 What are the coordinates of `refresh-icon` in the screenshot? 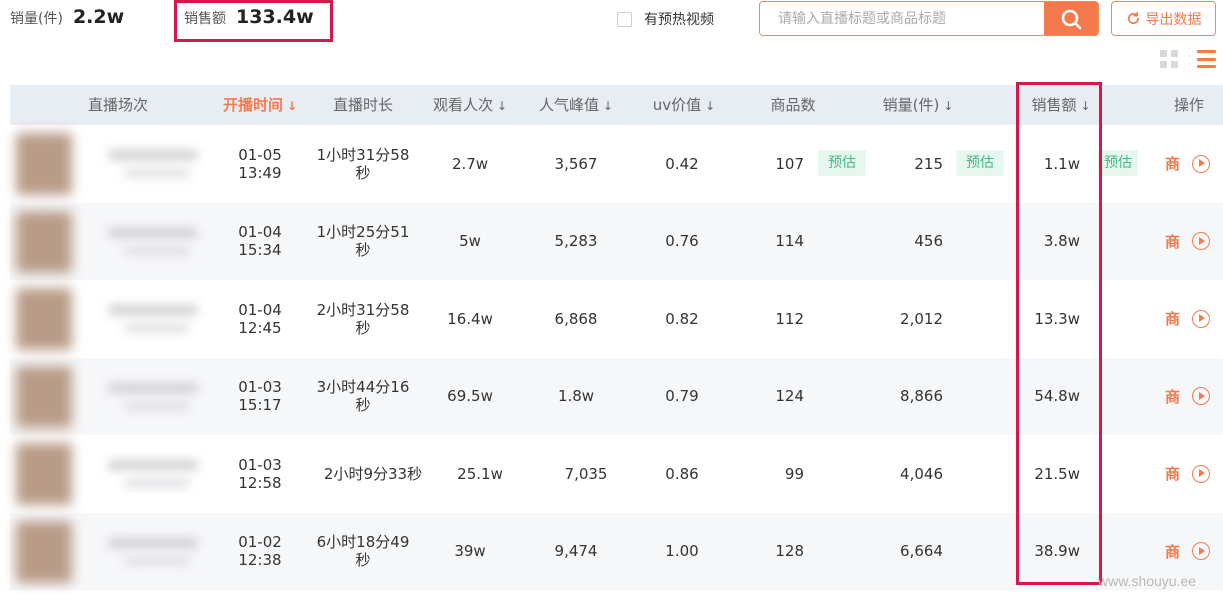 It's located at (1133, 17).